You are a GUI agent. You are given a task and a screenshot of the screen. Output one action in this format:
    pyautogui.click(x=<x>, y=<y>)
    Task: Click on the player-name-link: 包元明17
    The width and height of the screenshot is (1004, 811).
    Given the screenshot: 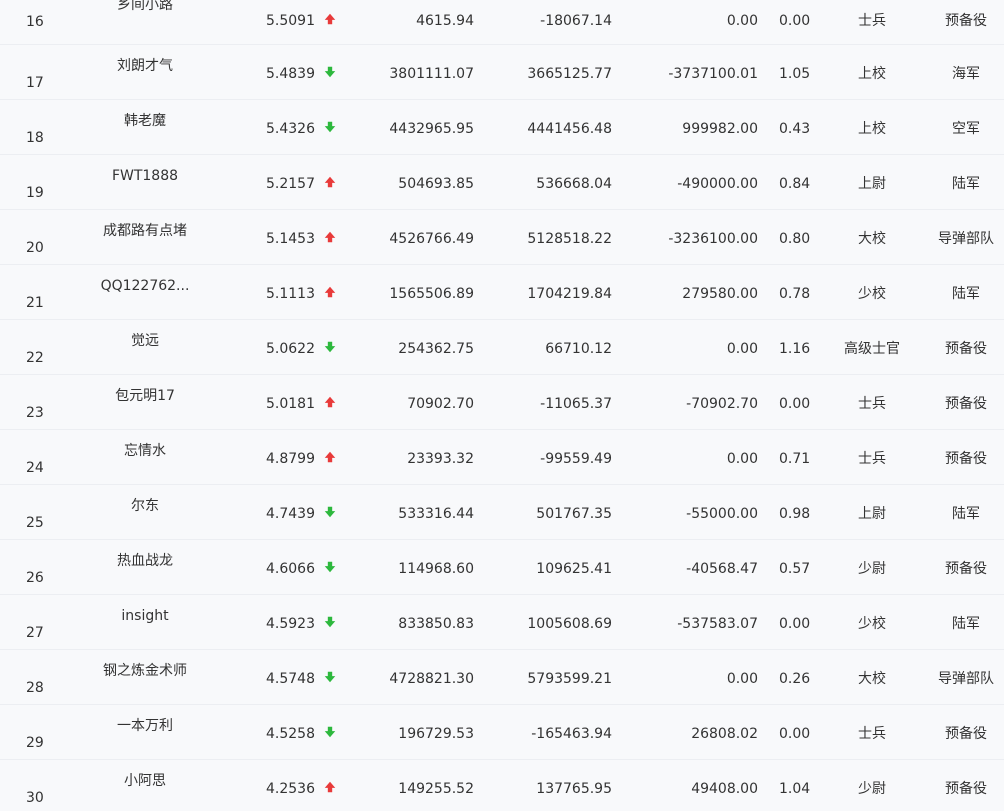 What is the action you would take?
    pyautogui.click(x=145, y=396)
    